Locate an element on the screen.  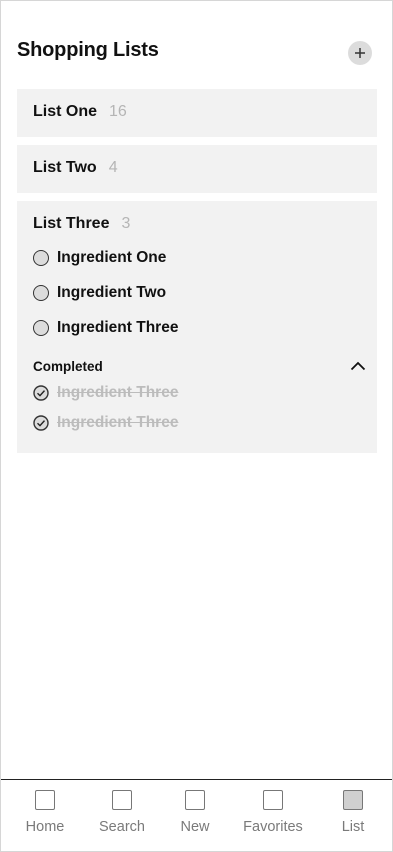
tab-new: New is located at coordinates (195, 812).